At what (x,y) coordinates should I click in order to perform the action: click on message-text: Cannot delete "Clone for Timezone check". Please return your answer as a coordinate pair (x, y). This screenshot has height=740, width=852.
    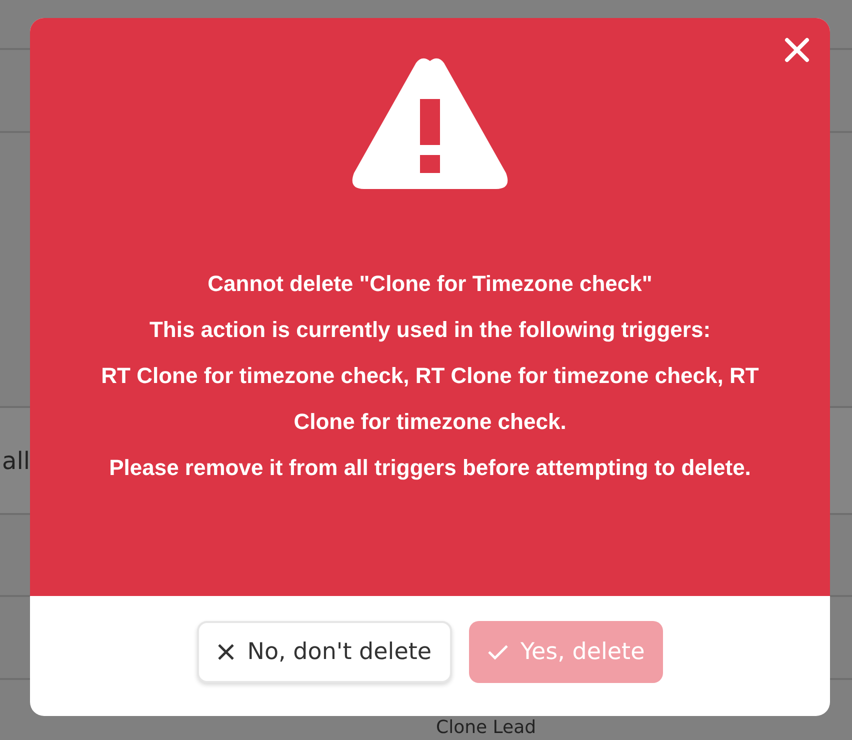
    Looking at the image, I should click on (430, 284).